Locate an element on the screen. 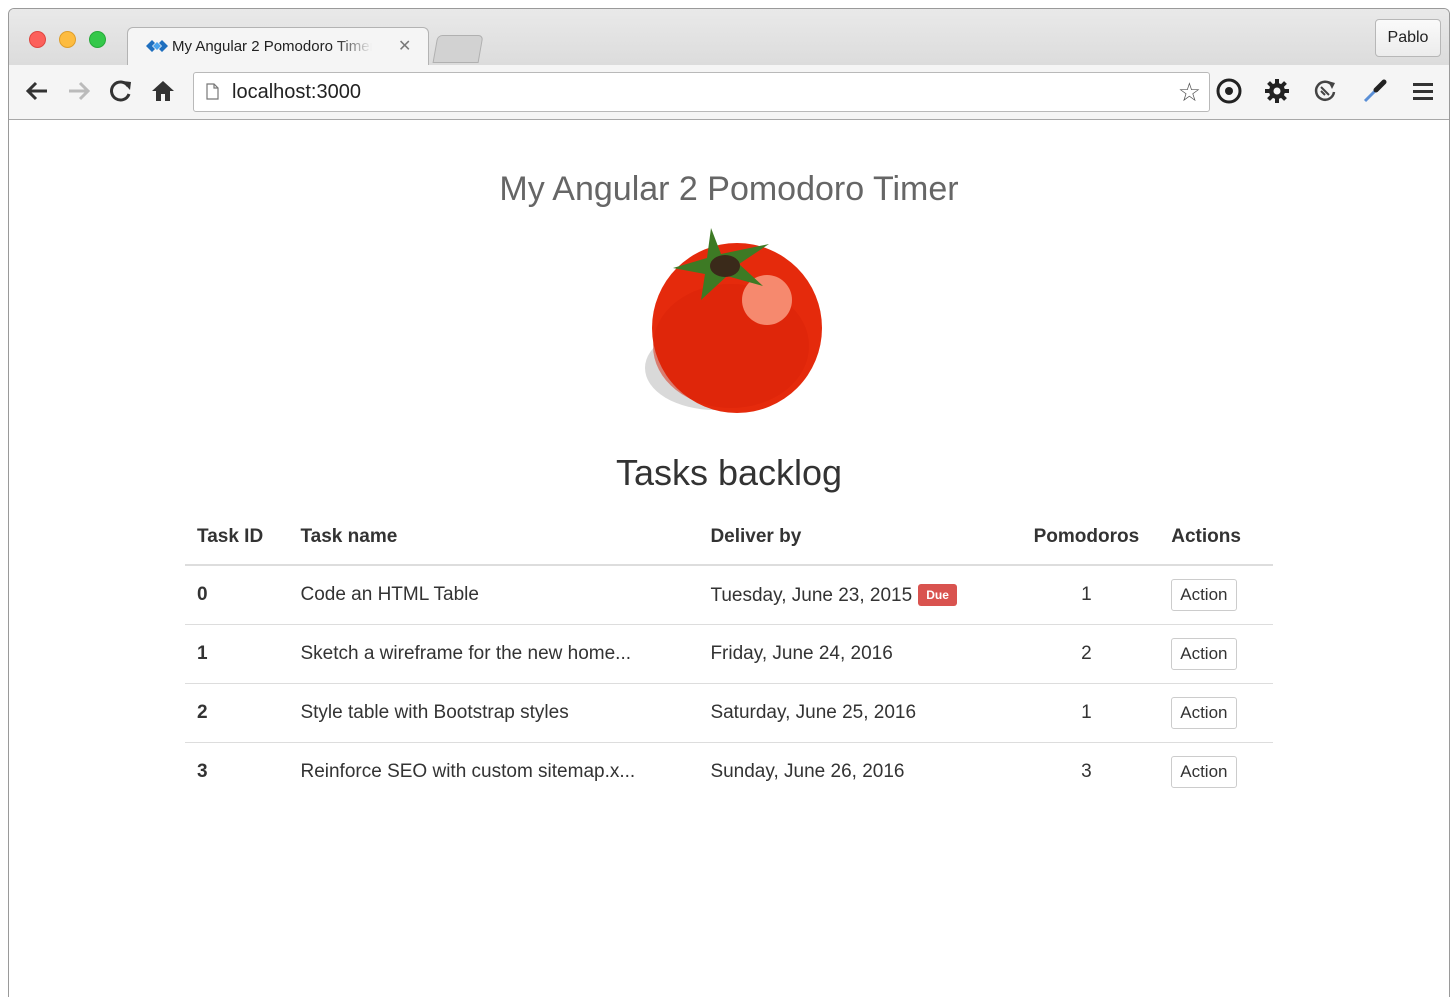 This screenshot has width=1455, height=997. tab-strip: My Angular 2 Pomodoro Timer ✕ Pablo is located at coordinates (729, 37).